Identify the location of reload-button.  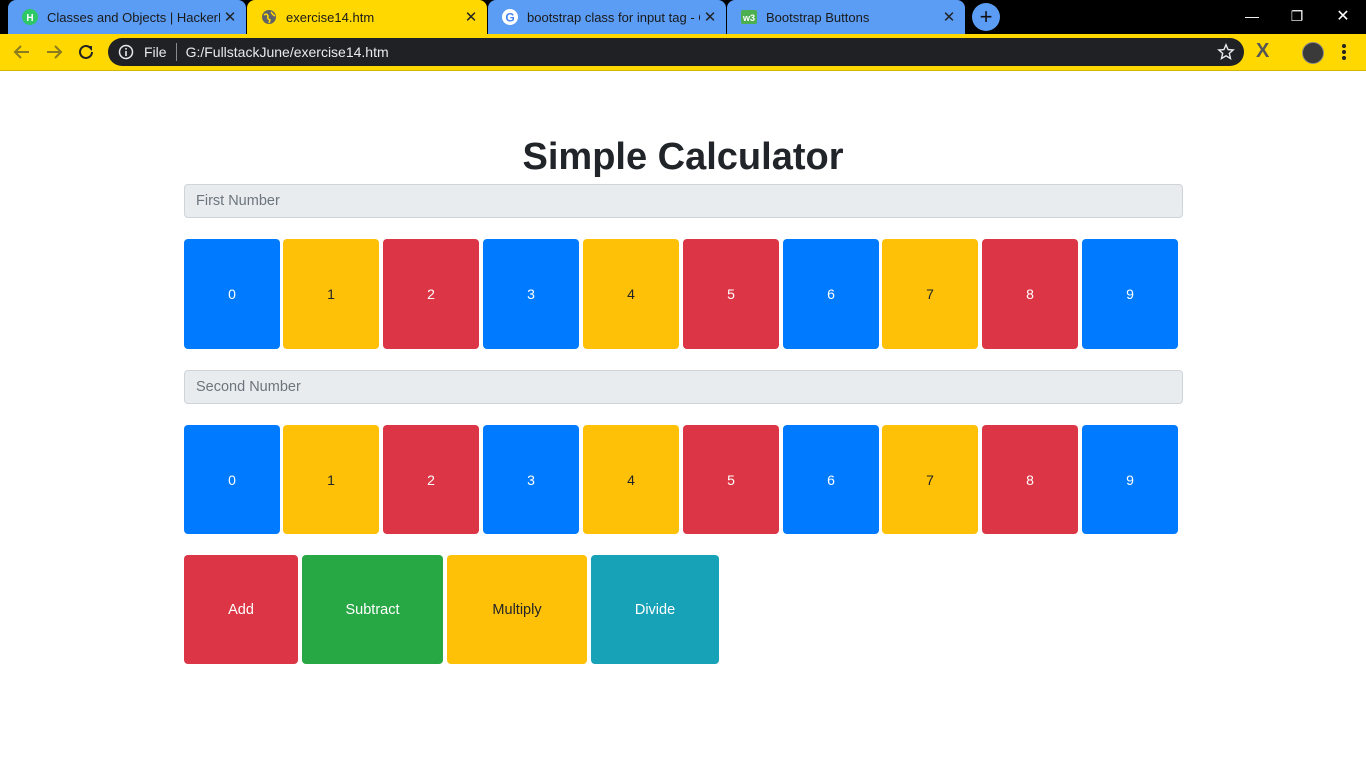
(86, 52).